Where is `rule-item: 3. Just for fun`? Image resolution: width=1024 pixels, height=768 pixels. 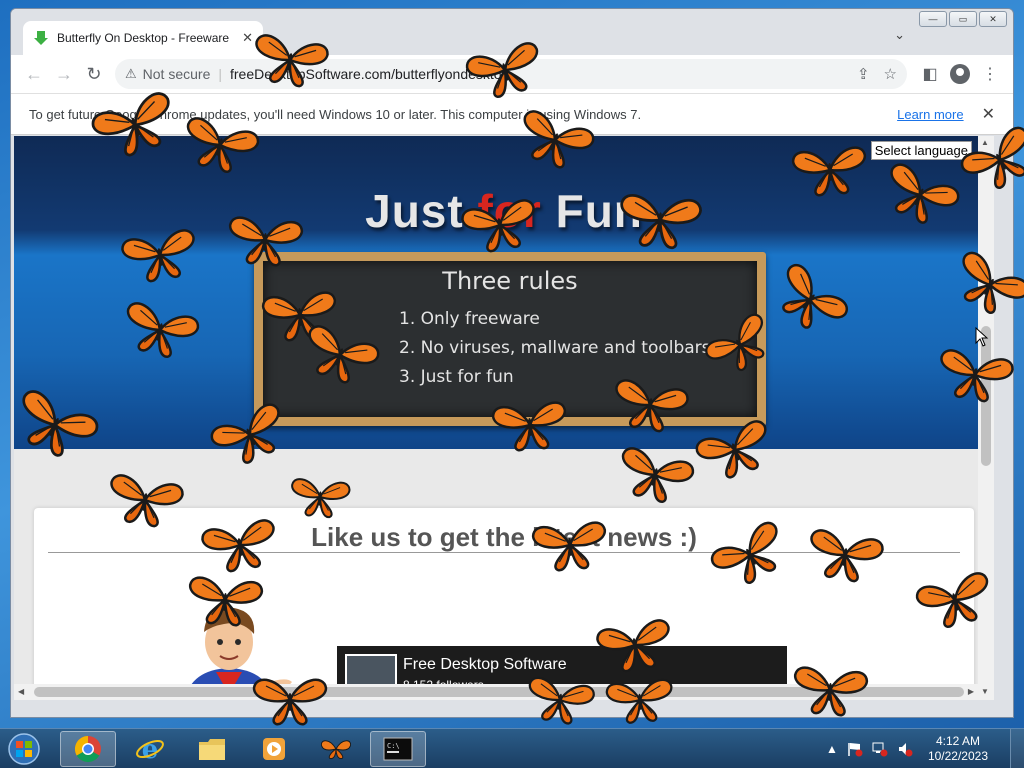
rule-item: 3. Just for fun is located at coordinates (456, 377).